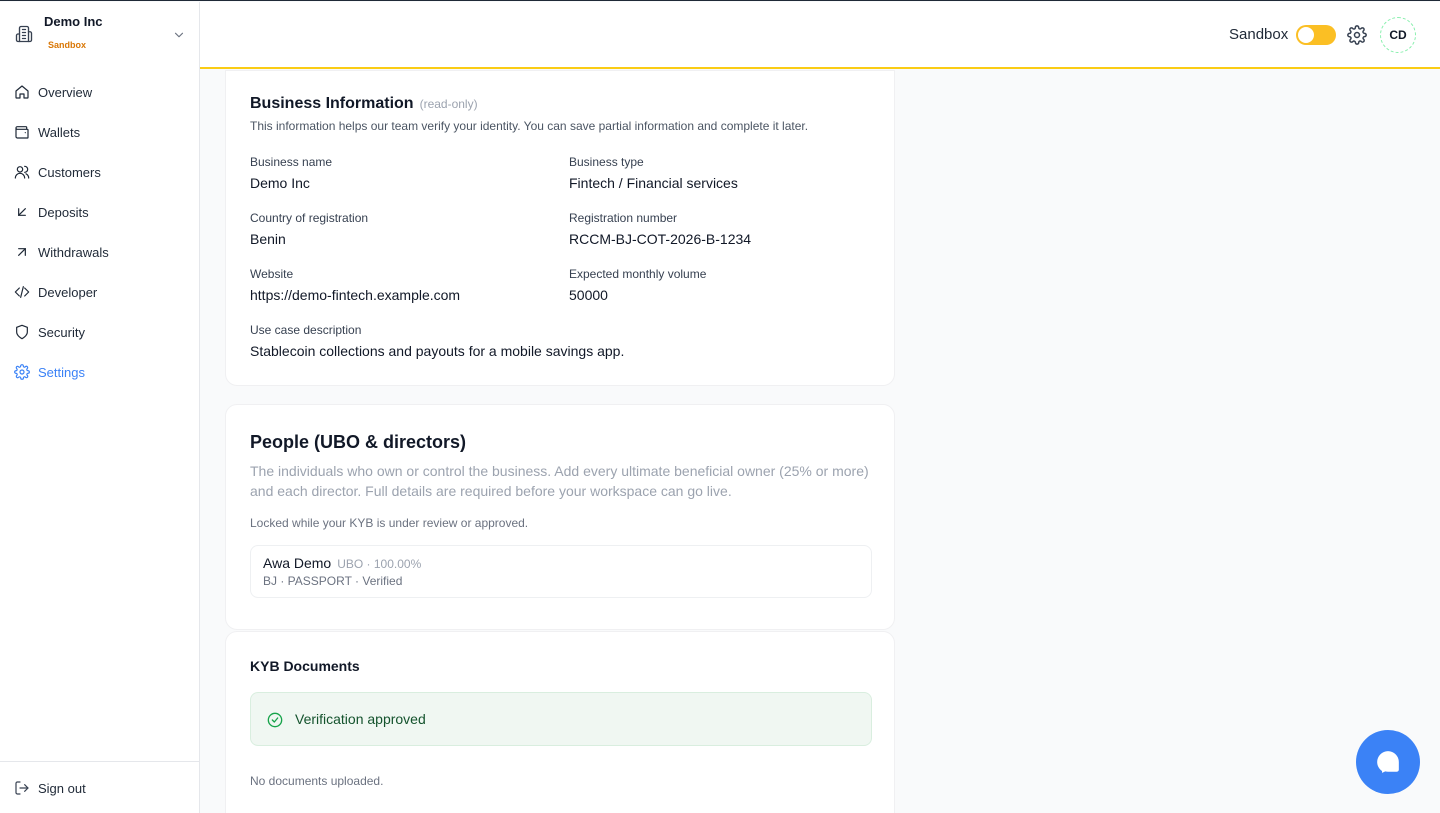  What do you see at coordinates (73, 21) in the screenshot?
I see `org-name: Demo Inc` at bounding box center [73, 21].